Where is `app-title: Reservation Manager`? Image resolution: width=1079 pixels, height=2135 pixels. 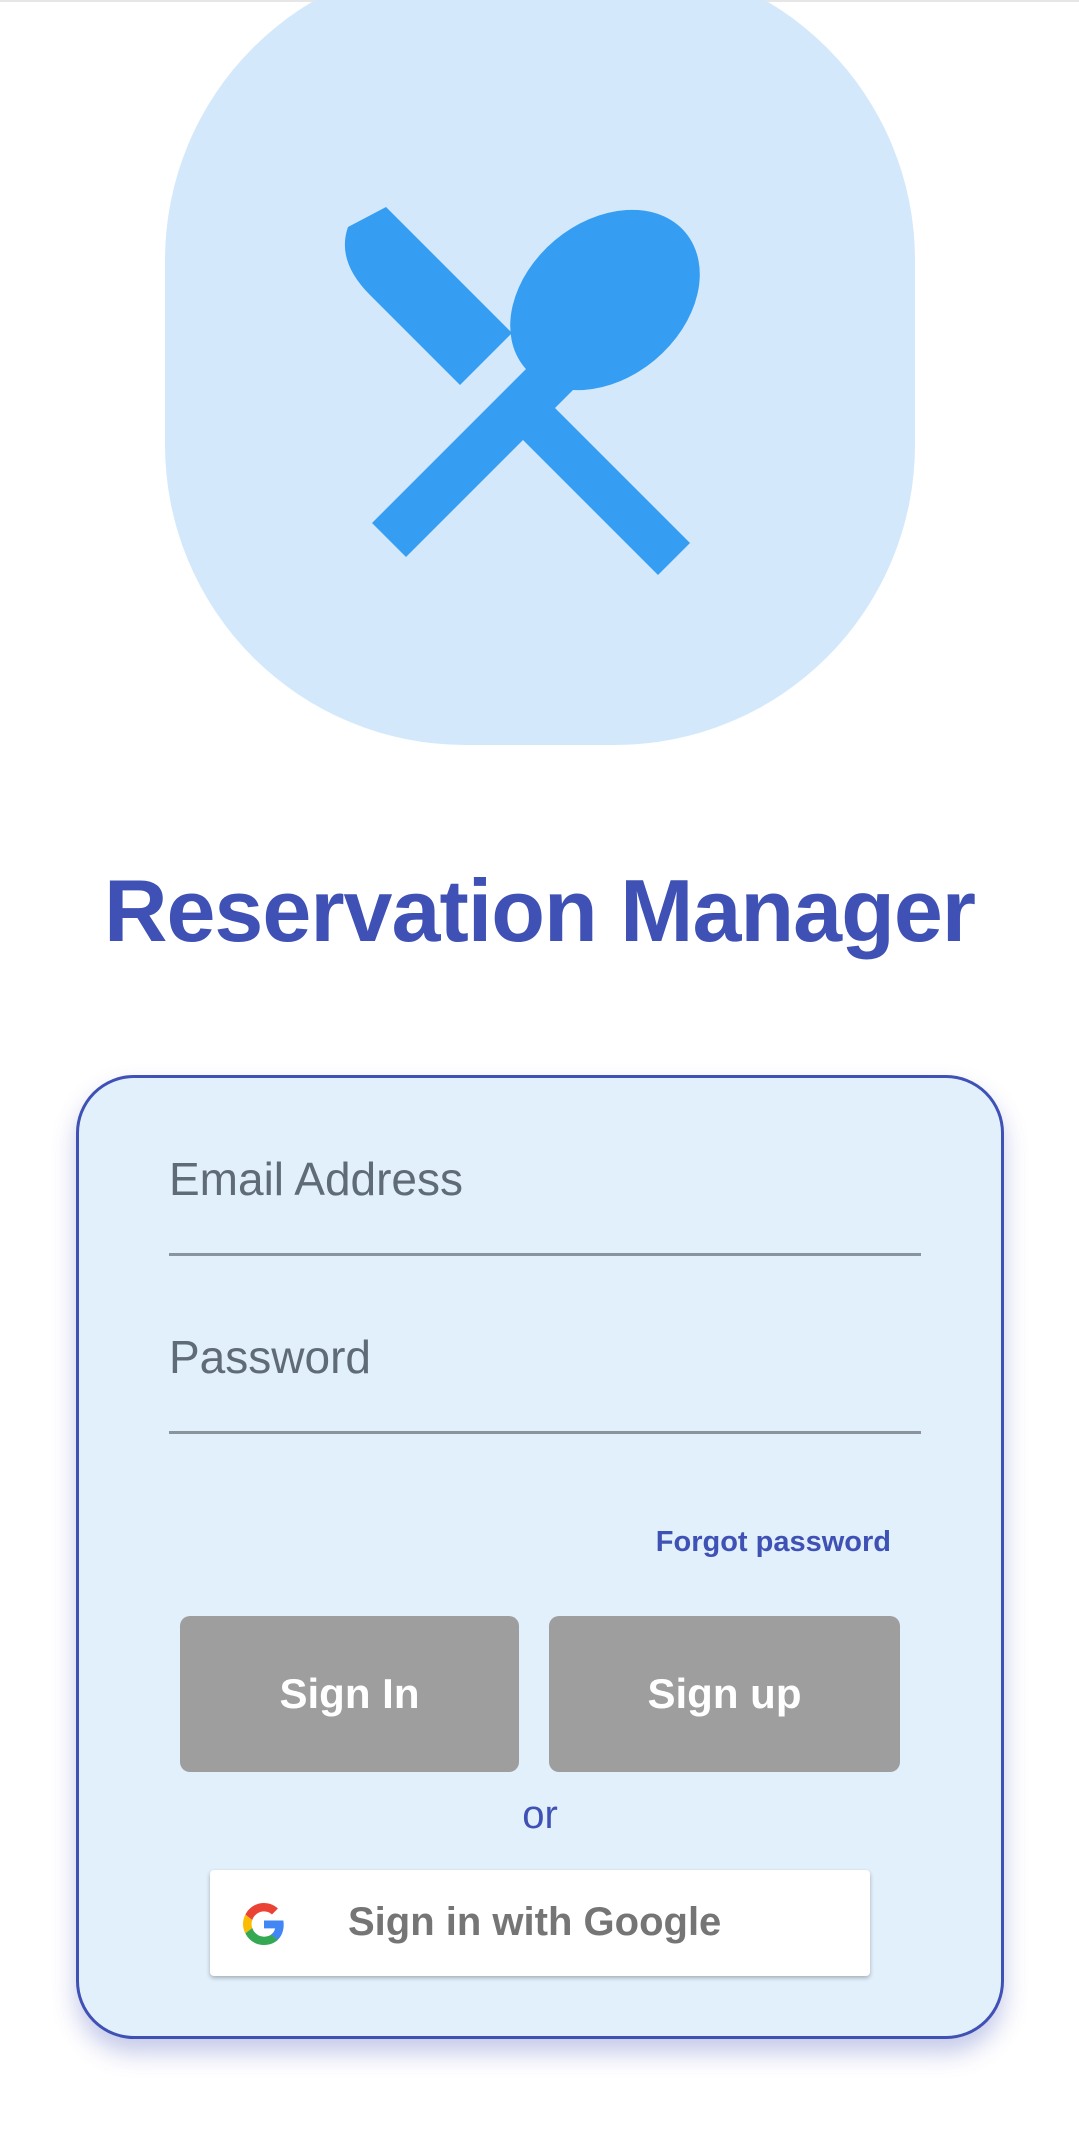 app-title: Reservation Manager is located at coordinates (539, 910).